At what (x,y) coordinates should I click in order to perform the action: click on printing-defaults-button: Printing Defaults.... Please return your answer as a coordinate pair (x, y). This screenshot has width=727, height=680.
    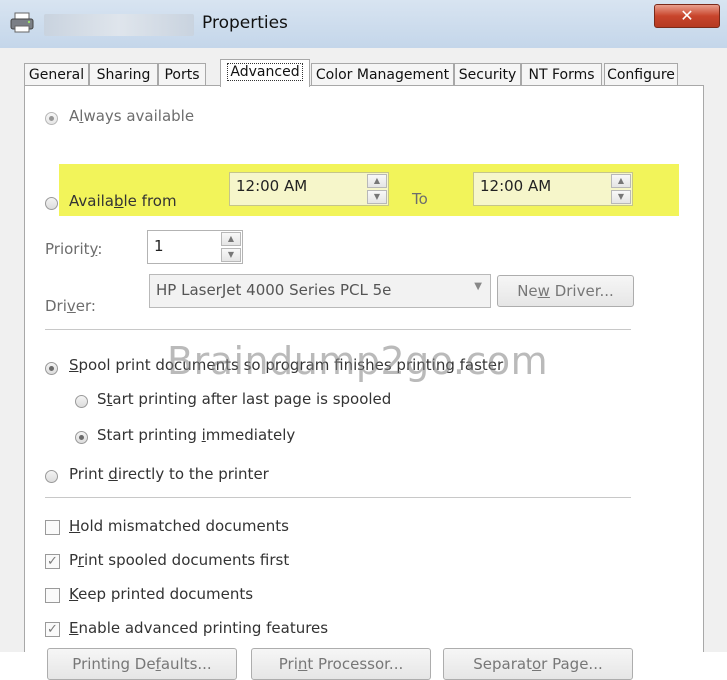
    Looking at the image, I should click on (142, 664).